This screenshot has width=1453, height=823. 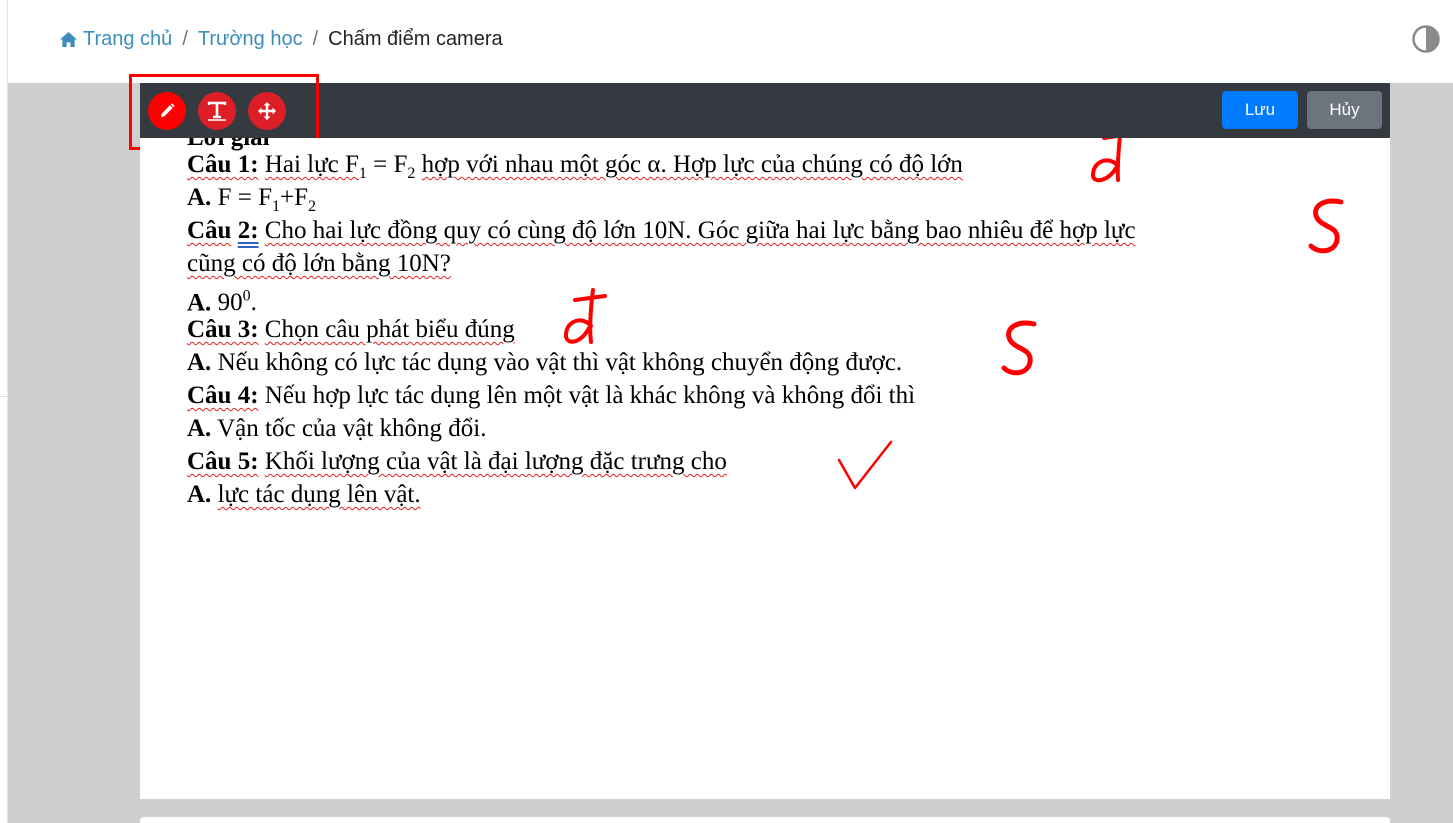 I want to click on contrast-half-circle-icon, so click(x=1426, y=39).